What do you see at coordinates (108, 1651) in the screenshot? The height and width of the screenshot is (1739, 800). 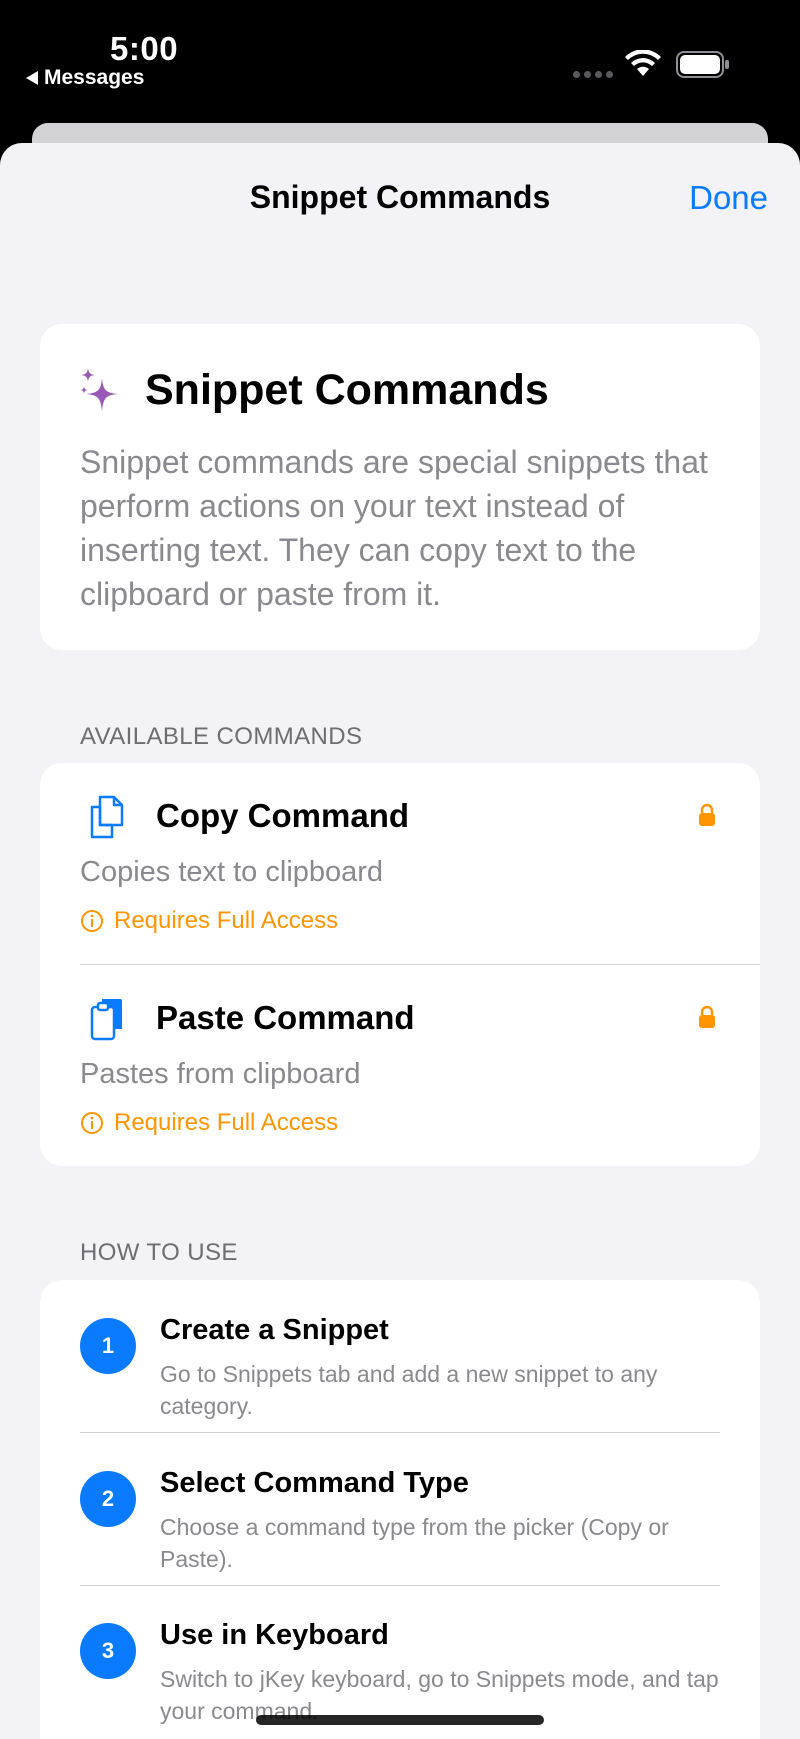 I see `step-number-badge: 3` at bounding box center [108, 1651].